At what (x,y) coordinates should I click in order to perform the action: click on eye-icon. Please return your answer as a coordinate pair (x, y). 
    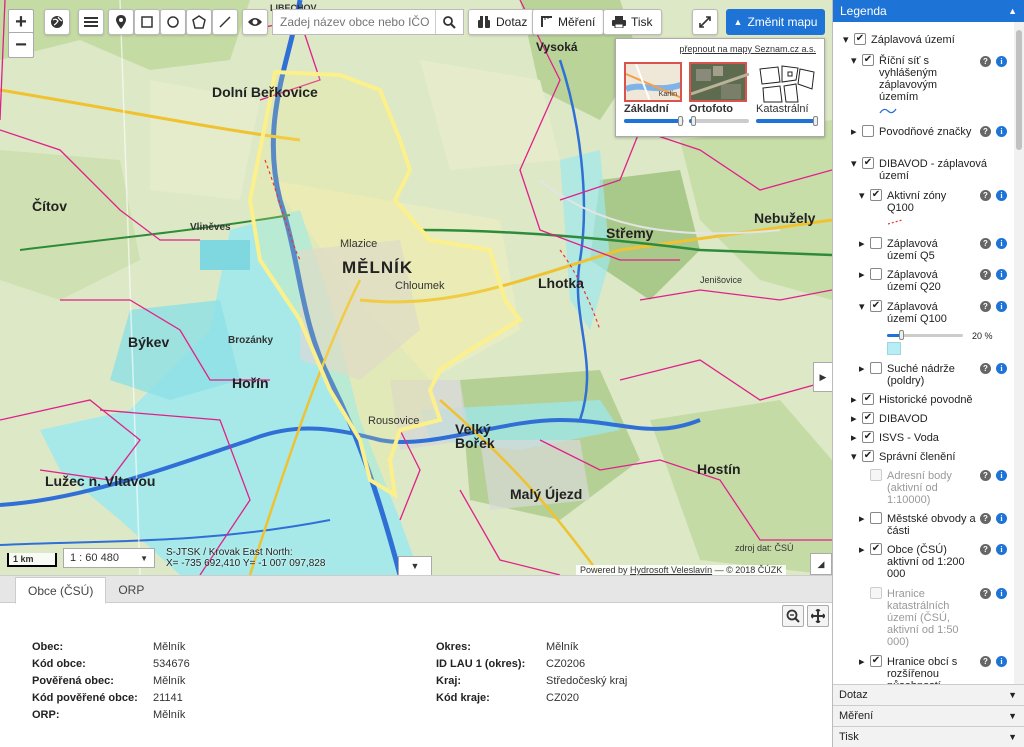
    Looking at the image, I should click on (255, 22).